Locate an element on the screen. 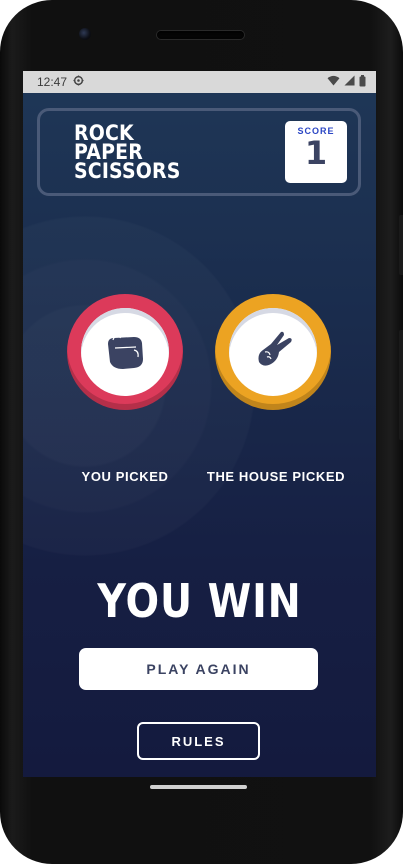 The width and height of the screenshot is (403, 864). battery-icon is located at coordinates (362, 82).